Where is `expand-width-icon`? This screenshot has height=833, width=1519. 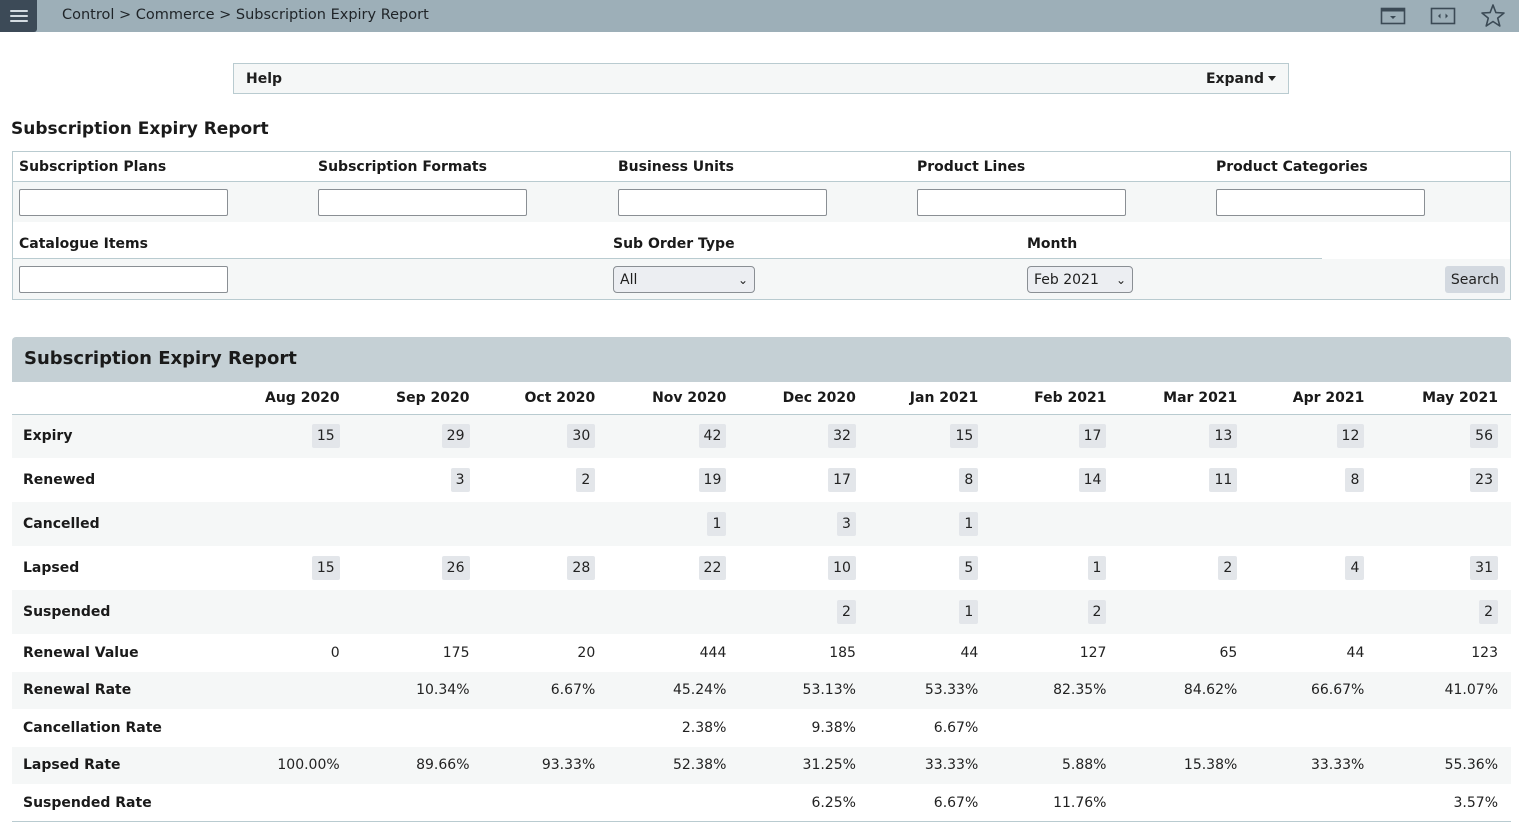
expand-width-icon is located at coordinates (1443, 16).